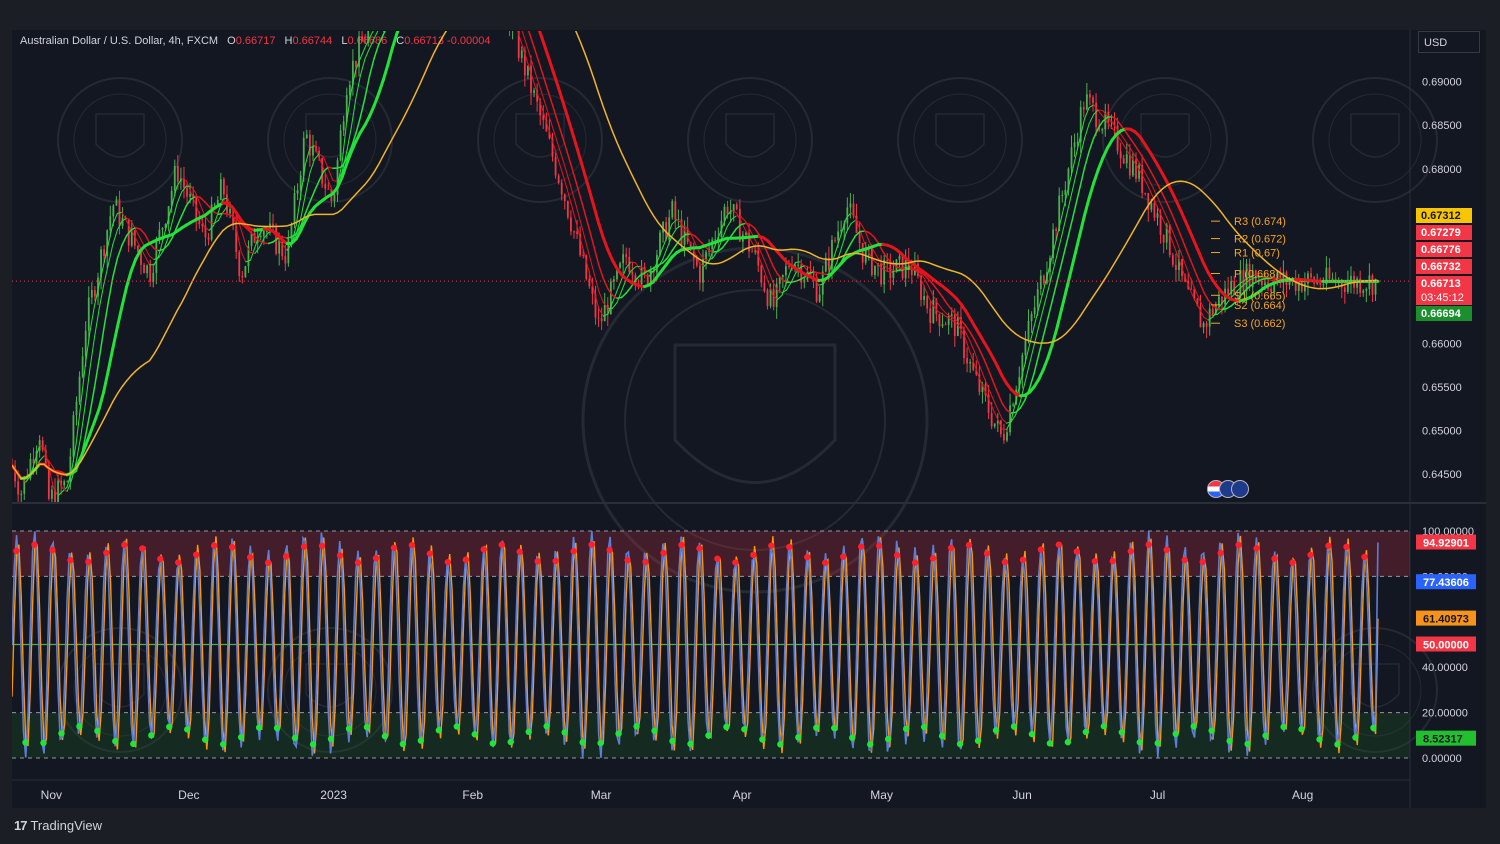  I want to click on price-tick-label: 0.65500, so click(1442, 388).